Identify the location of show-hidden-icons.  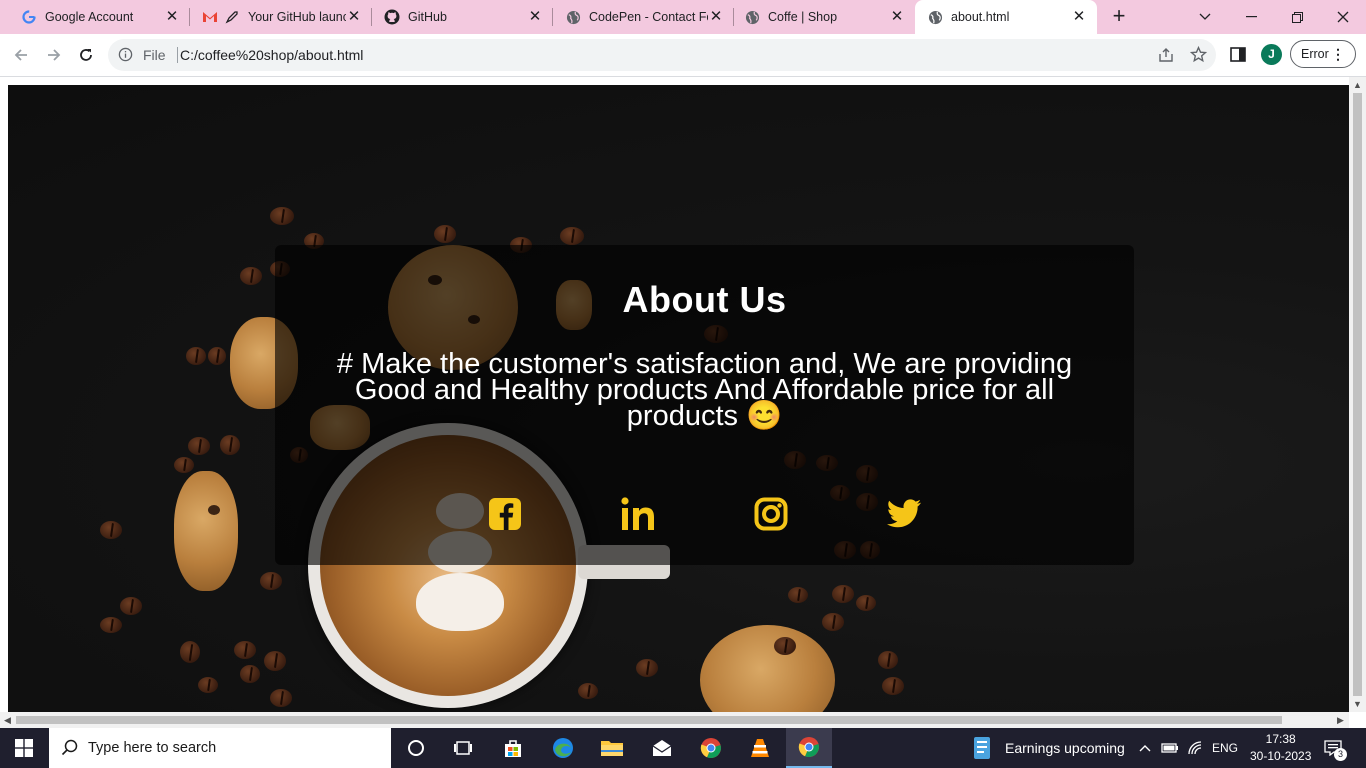
(1145, 748).